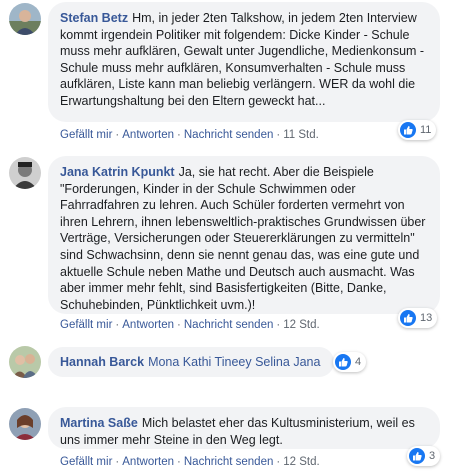 This screenshot has width=449, height=475. What do you see at coordinates (200, 362) in the screenshot?
I see `tagged-user: Mona Kathi Tineey` at bounding box center [200, 362].